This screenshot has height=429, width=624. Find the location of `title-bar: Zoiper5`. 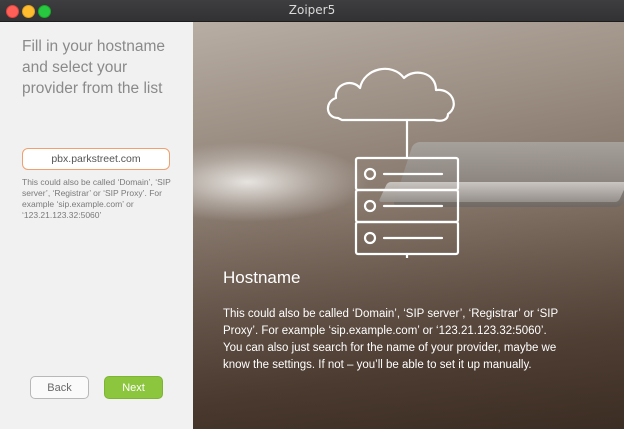

title-bar: Zoiper5 is located at coordinates (312, 11).